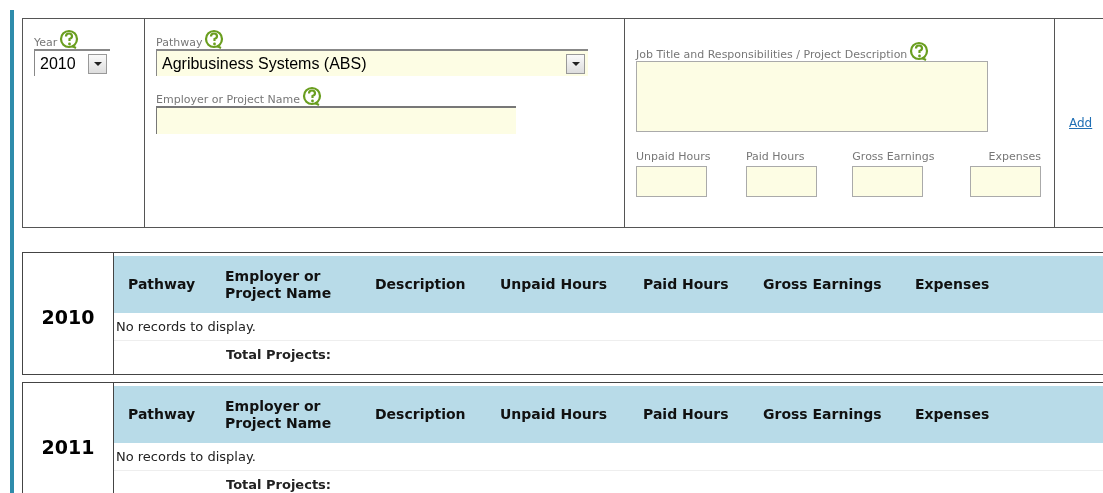 This screenshot has width=1103, height=493. Describe the element at coordinates (775, 156) in the screenshot. I see `field-label: Paid Hours` at that location.